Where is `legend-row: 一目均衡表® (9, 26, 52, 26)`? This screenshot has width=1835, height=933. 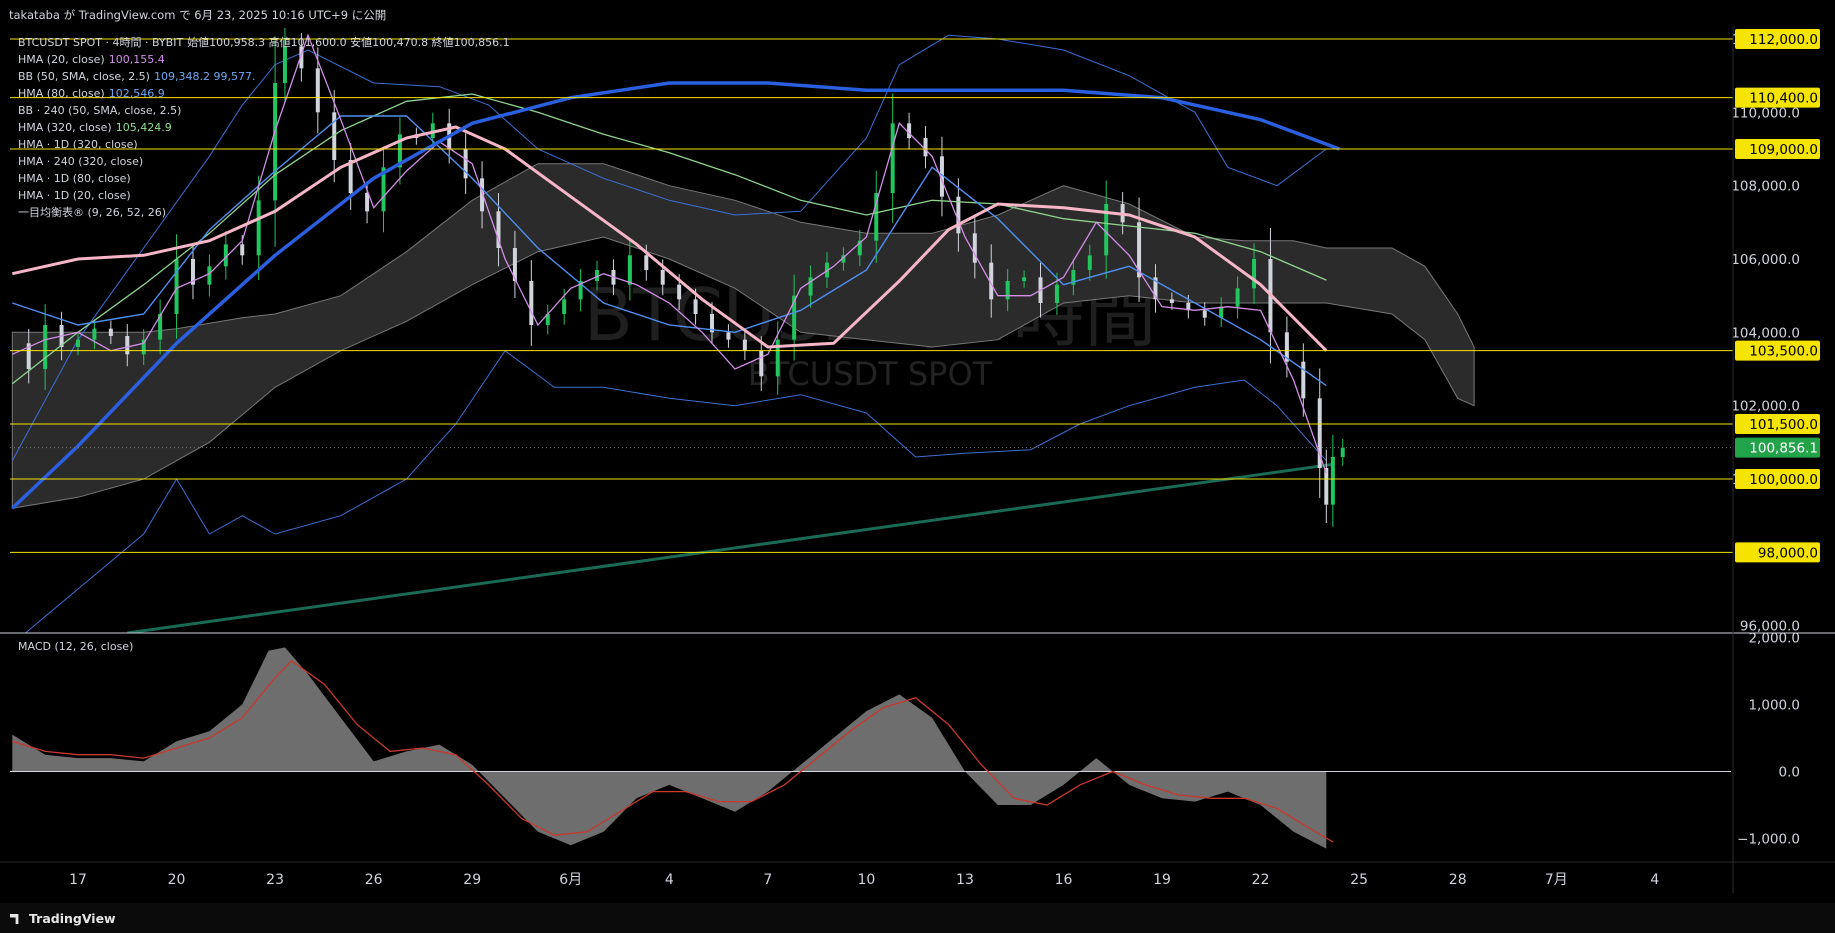 legend-row: 一目均衡表® (9, 26, 52, 26) is located at coordinates (264, 212).